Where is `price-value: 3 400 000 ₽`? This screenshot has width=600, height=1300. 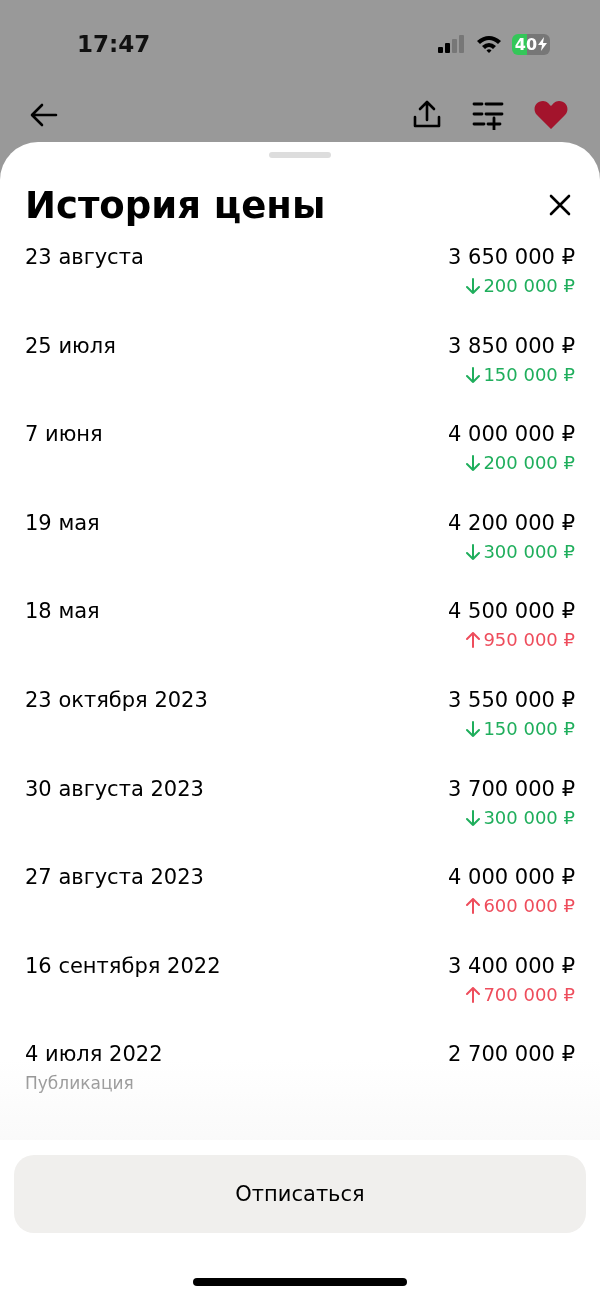
price-value: 3 400 000 ₽ is located at coordinates (511, 966).